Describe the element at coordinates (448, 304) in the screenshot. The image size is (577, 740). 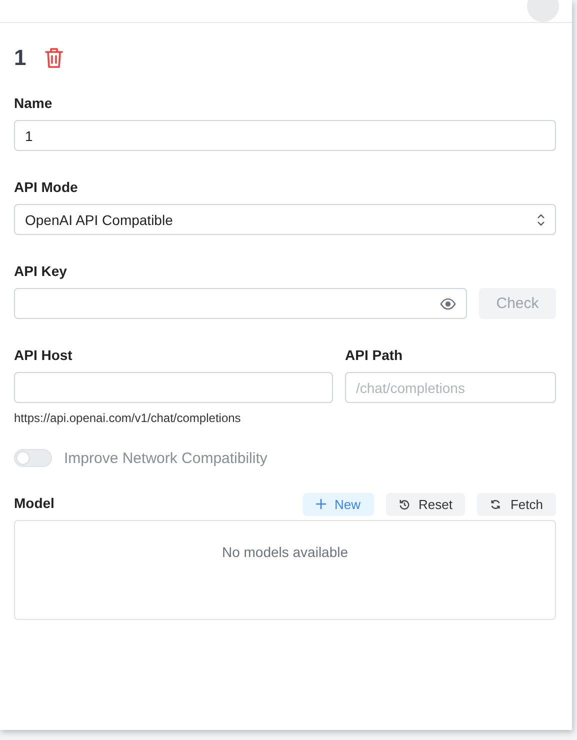
I see `eye-icon` at that location.